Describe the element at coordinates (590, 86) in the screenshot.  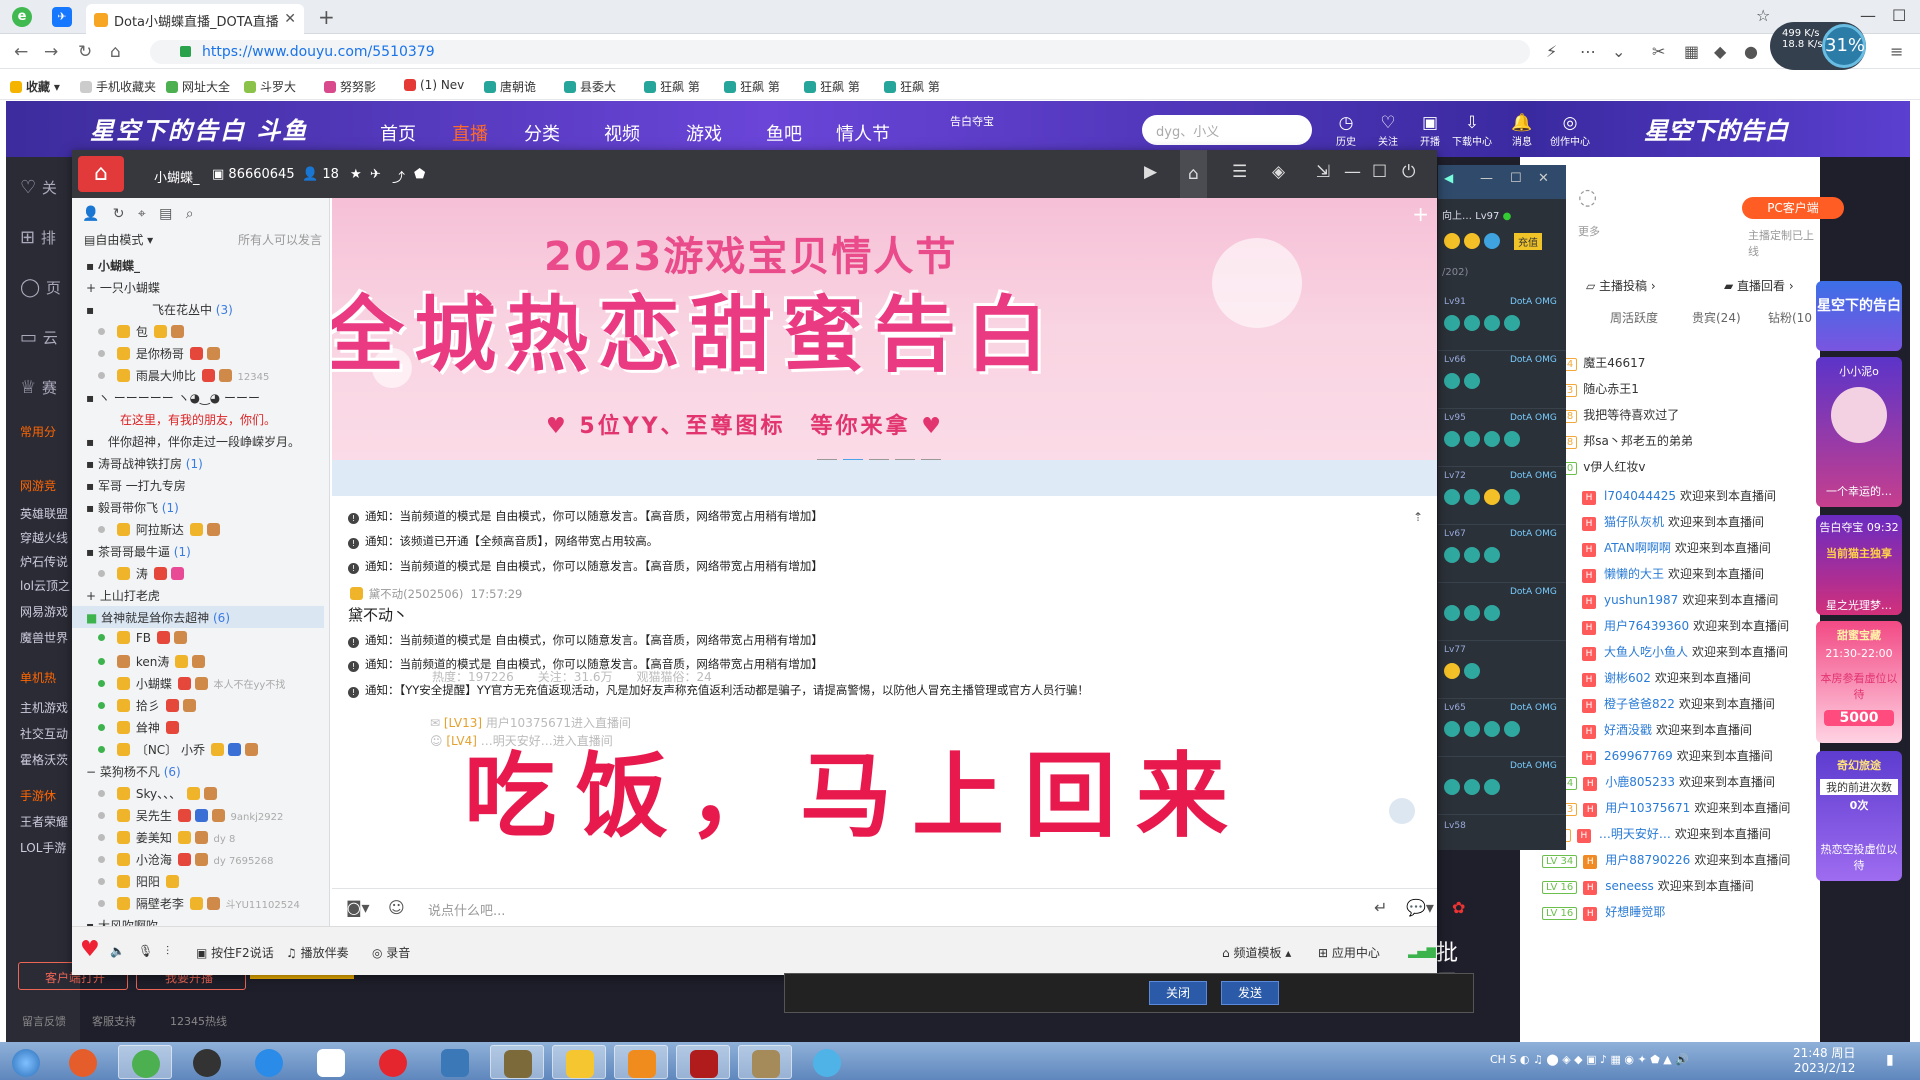
I see `bookmark-item: 县委大` at that location.